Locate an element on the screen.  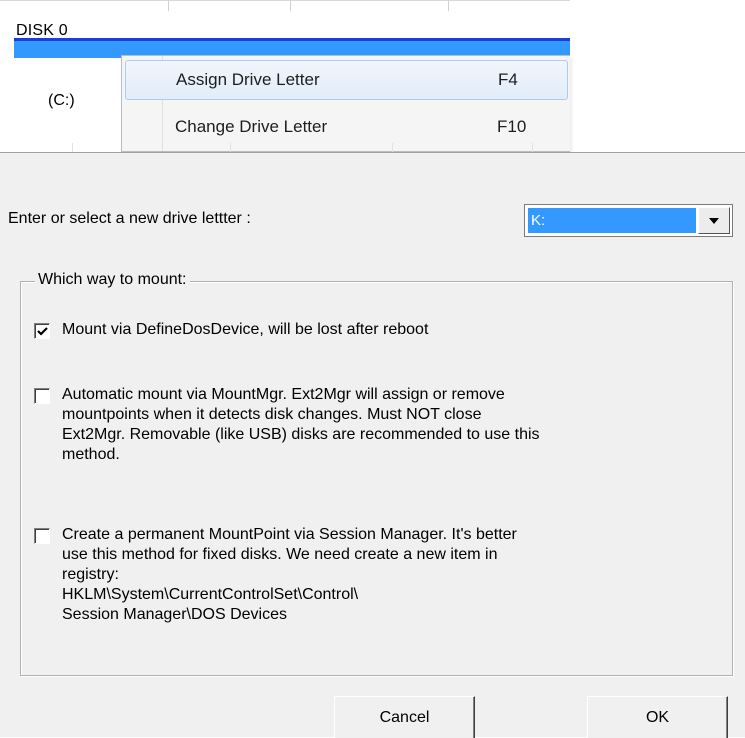
checkbox-session-manager is located at coordinates (42, 536).